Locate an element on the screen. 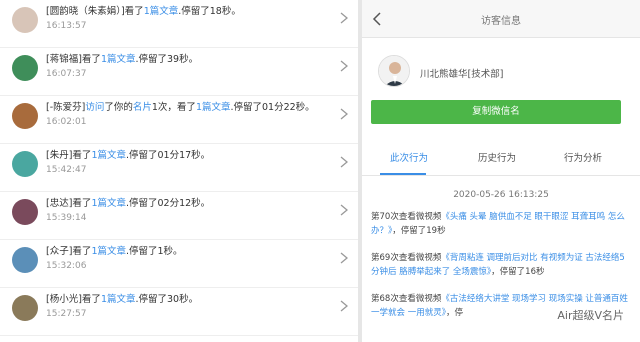  activity-text: [-陈爱芬]访问了你的名片1次，看了1篇文章.停留了01分22秒。 is located at coordinates (180, 107).